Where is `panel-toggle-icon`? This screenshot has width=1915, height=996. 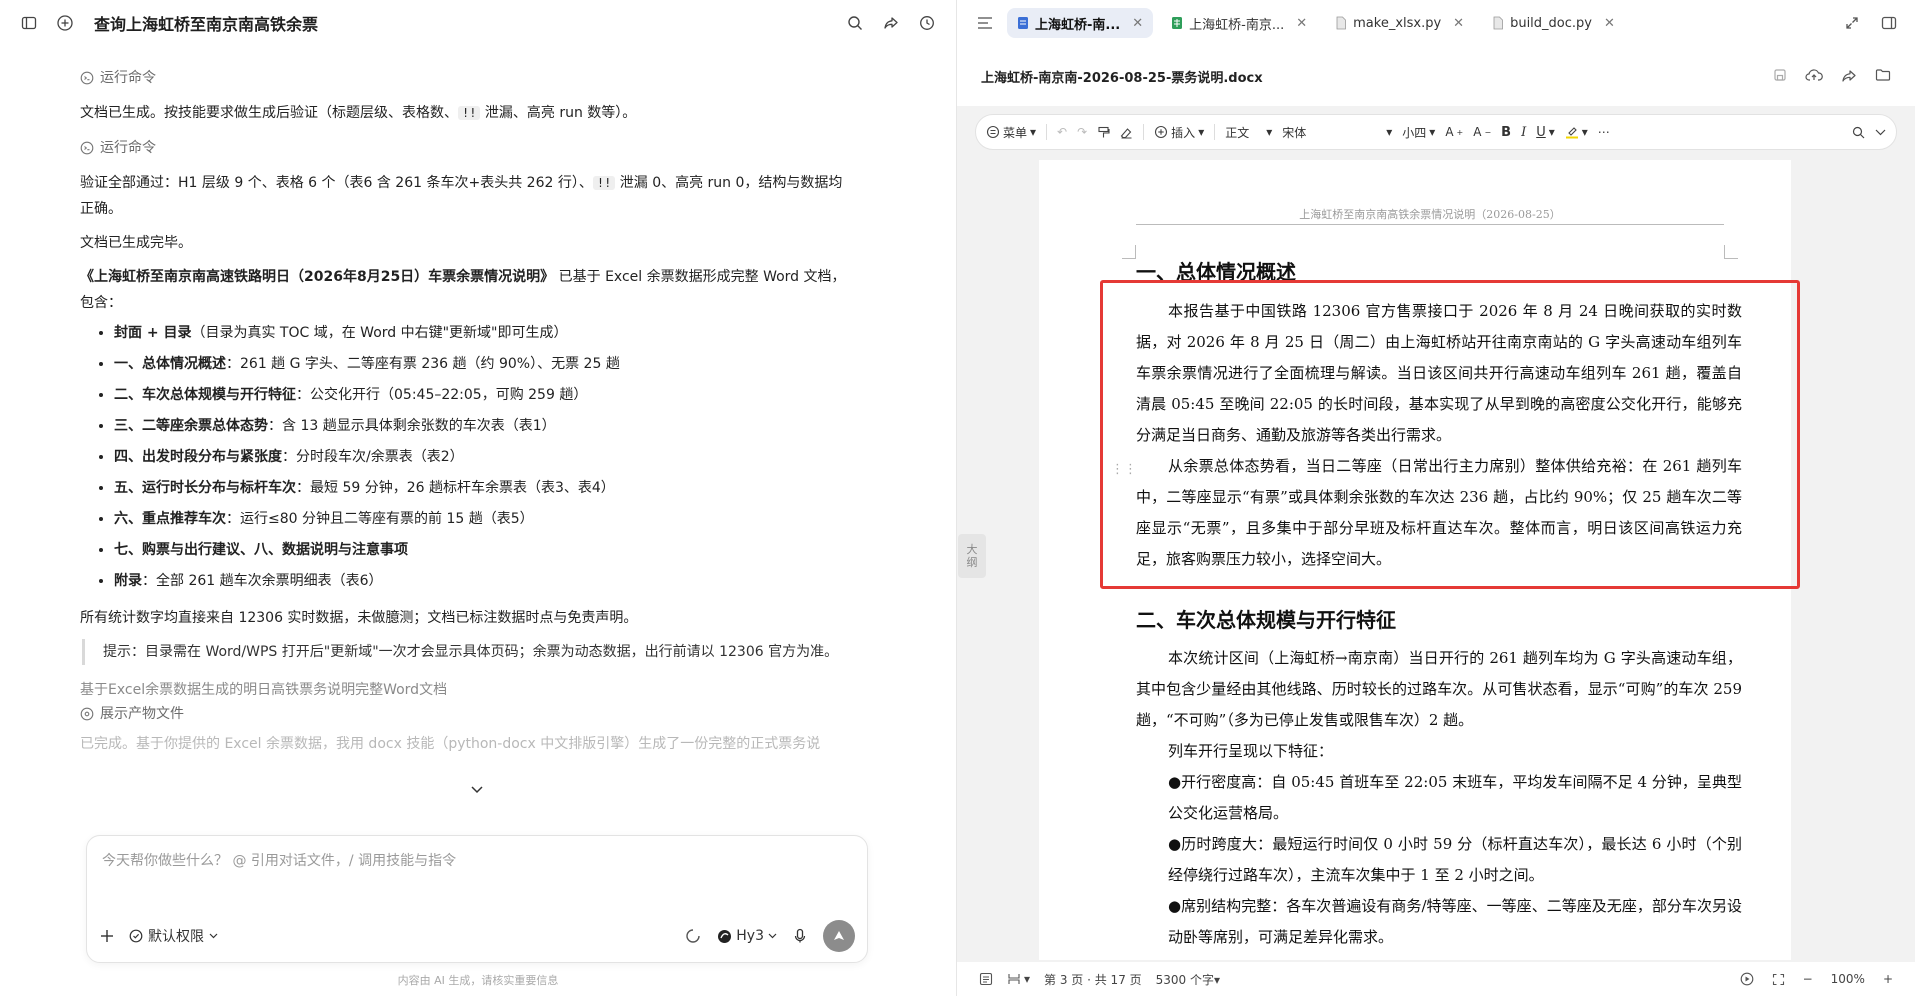
panel-toggle-icon is located at coordinates (1889, 23).